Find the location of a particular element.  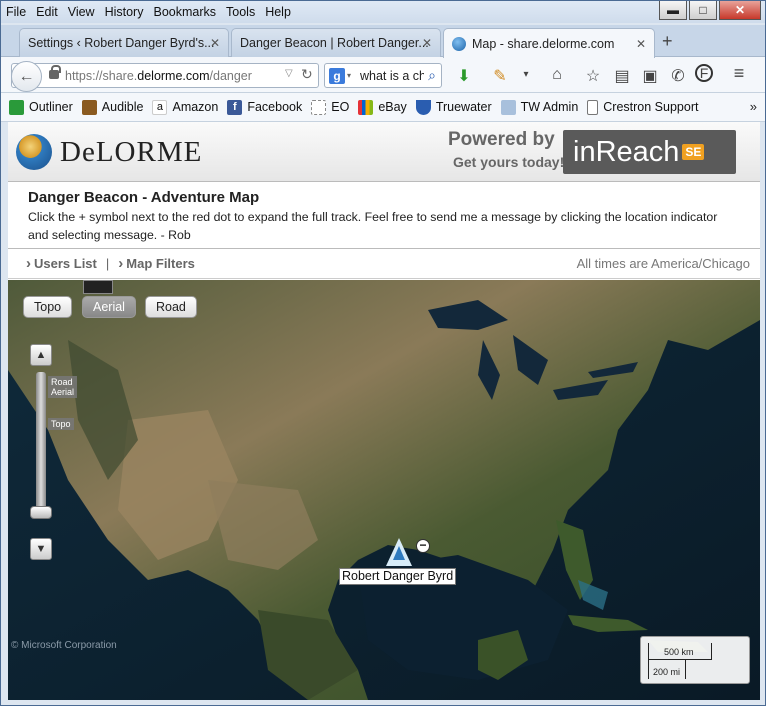

map-filters-link: Map Filters is located at coordinates (156, 263).